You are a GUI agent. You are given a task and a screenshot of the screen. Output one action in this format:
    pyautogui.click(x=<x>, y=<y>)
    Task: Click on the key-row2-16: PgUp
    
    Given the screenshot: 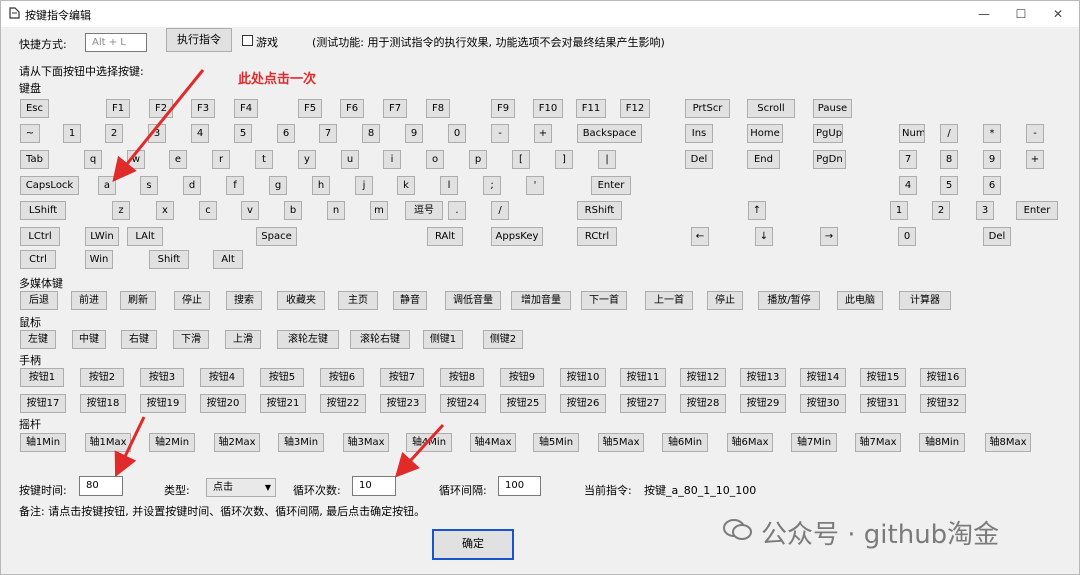 What is the action you would take?
    pyautogui.click(x=828, y=133)
    